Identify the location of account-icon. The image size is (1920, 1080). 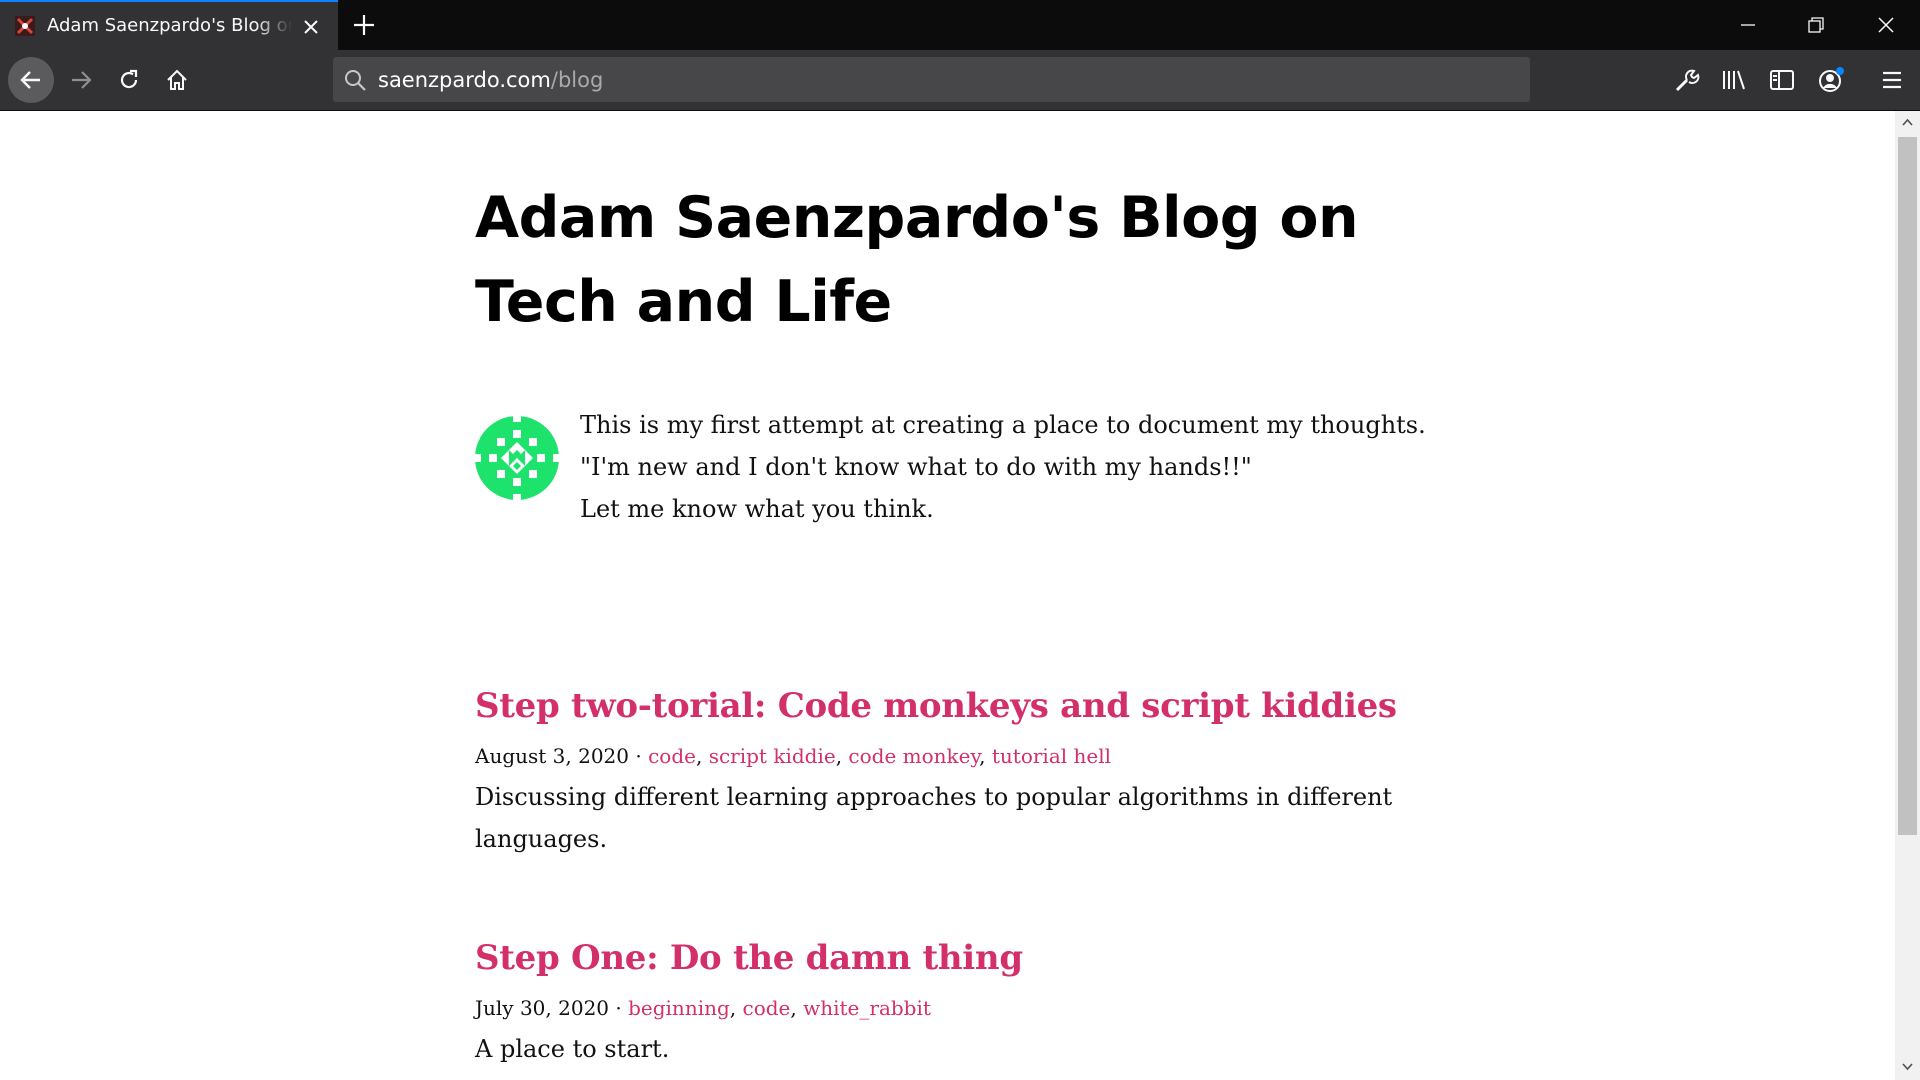
(1831, 80).